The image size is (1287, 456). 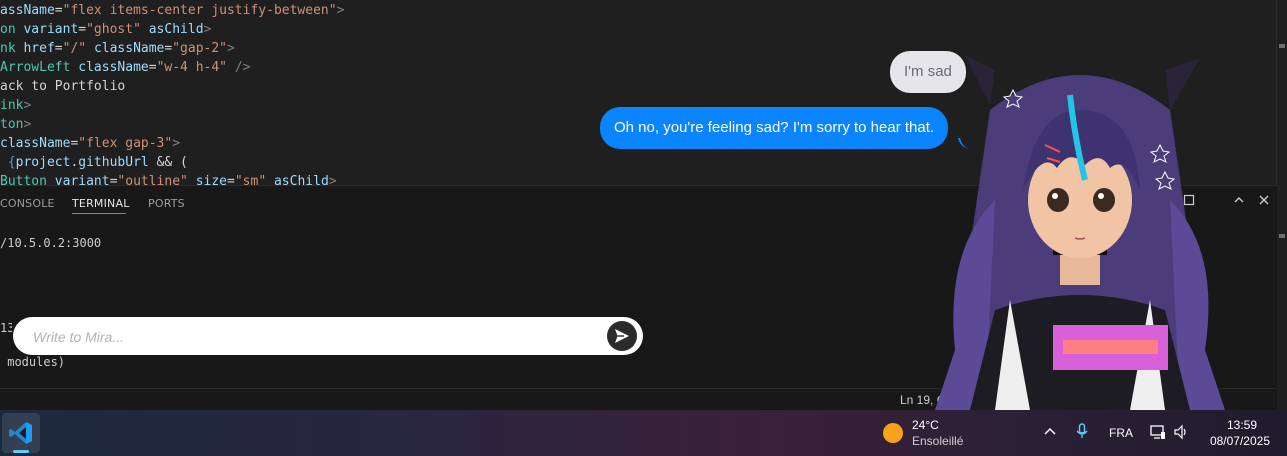 I want to click on code-token: project, so click(x=43, y=162).